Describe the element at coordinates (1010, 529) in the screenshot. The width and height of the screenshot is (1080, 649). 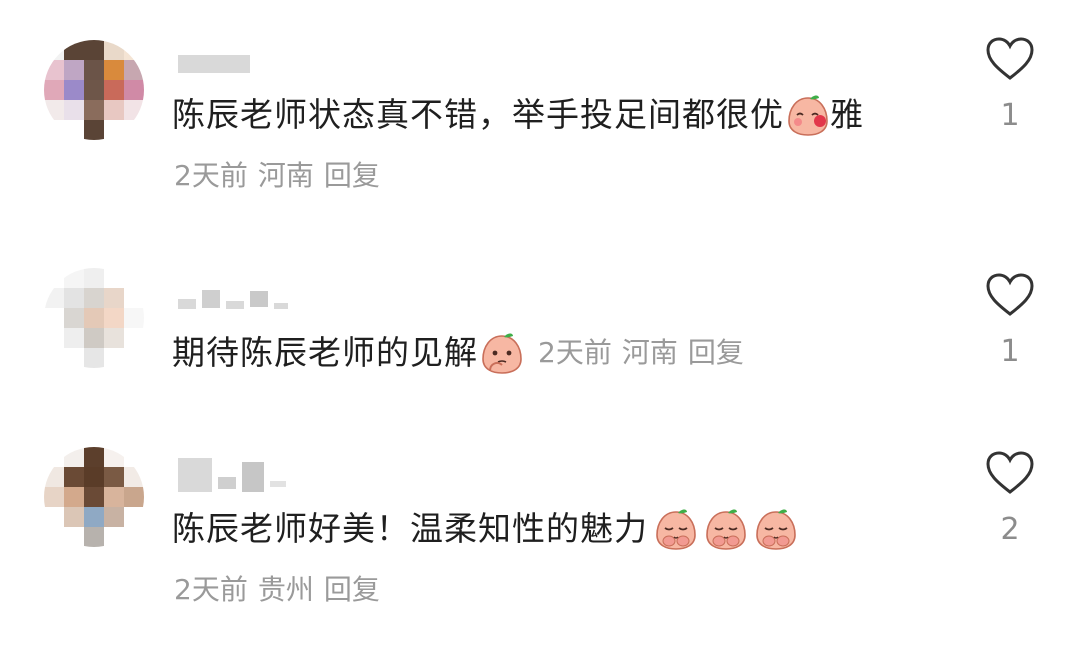
I see `like-count: 2` at that location.